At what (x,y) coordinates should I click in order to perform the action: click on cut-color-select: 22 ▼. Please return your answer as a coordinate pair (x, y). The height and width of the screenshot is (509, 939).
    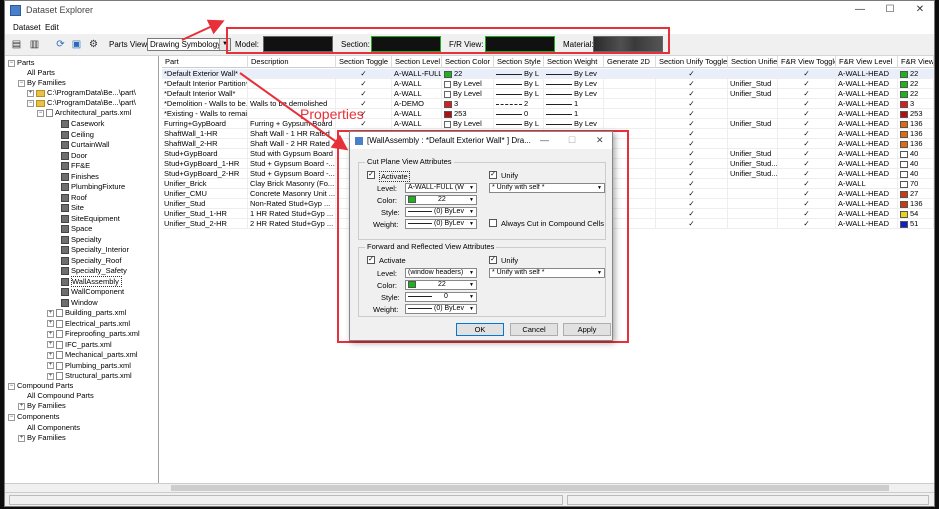
    Looking at the image, I should click on (441, 200).